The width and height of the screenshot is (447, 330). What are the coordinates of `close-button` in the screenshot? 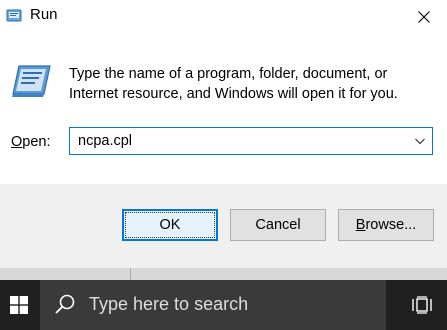 It's located at (424, 17).